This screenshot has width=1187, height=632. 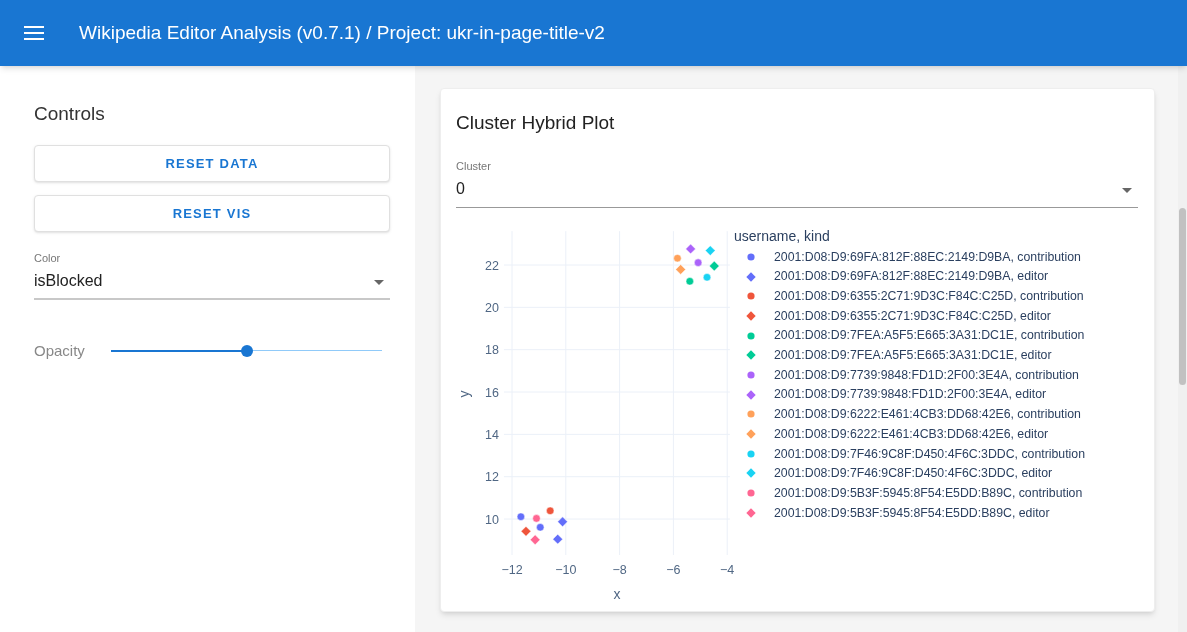 I want to click on app-title: Wikipedia Editor Analysis (v0.7.1) / Project: ukr-in-page-title-v2, so click(x=342, y=32).